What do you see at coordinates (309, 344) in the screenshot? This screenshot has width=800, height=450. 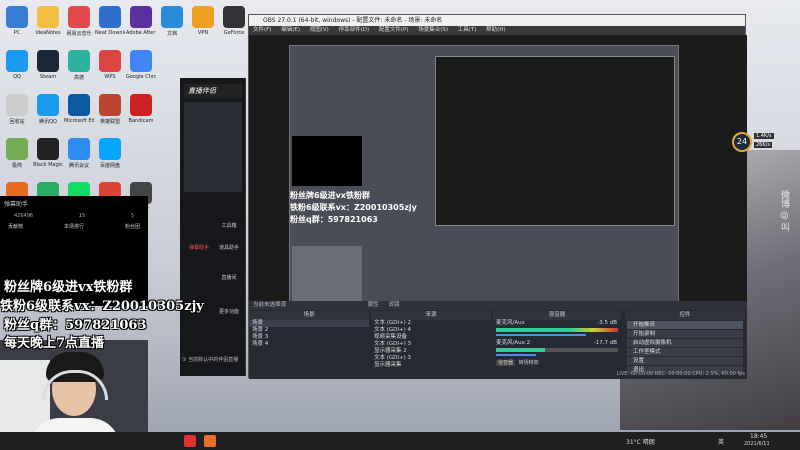 I see `scene-item: 场景 4` at bounding box center [309, 344].